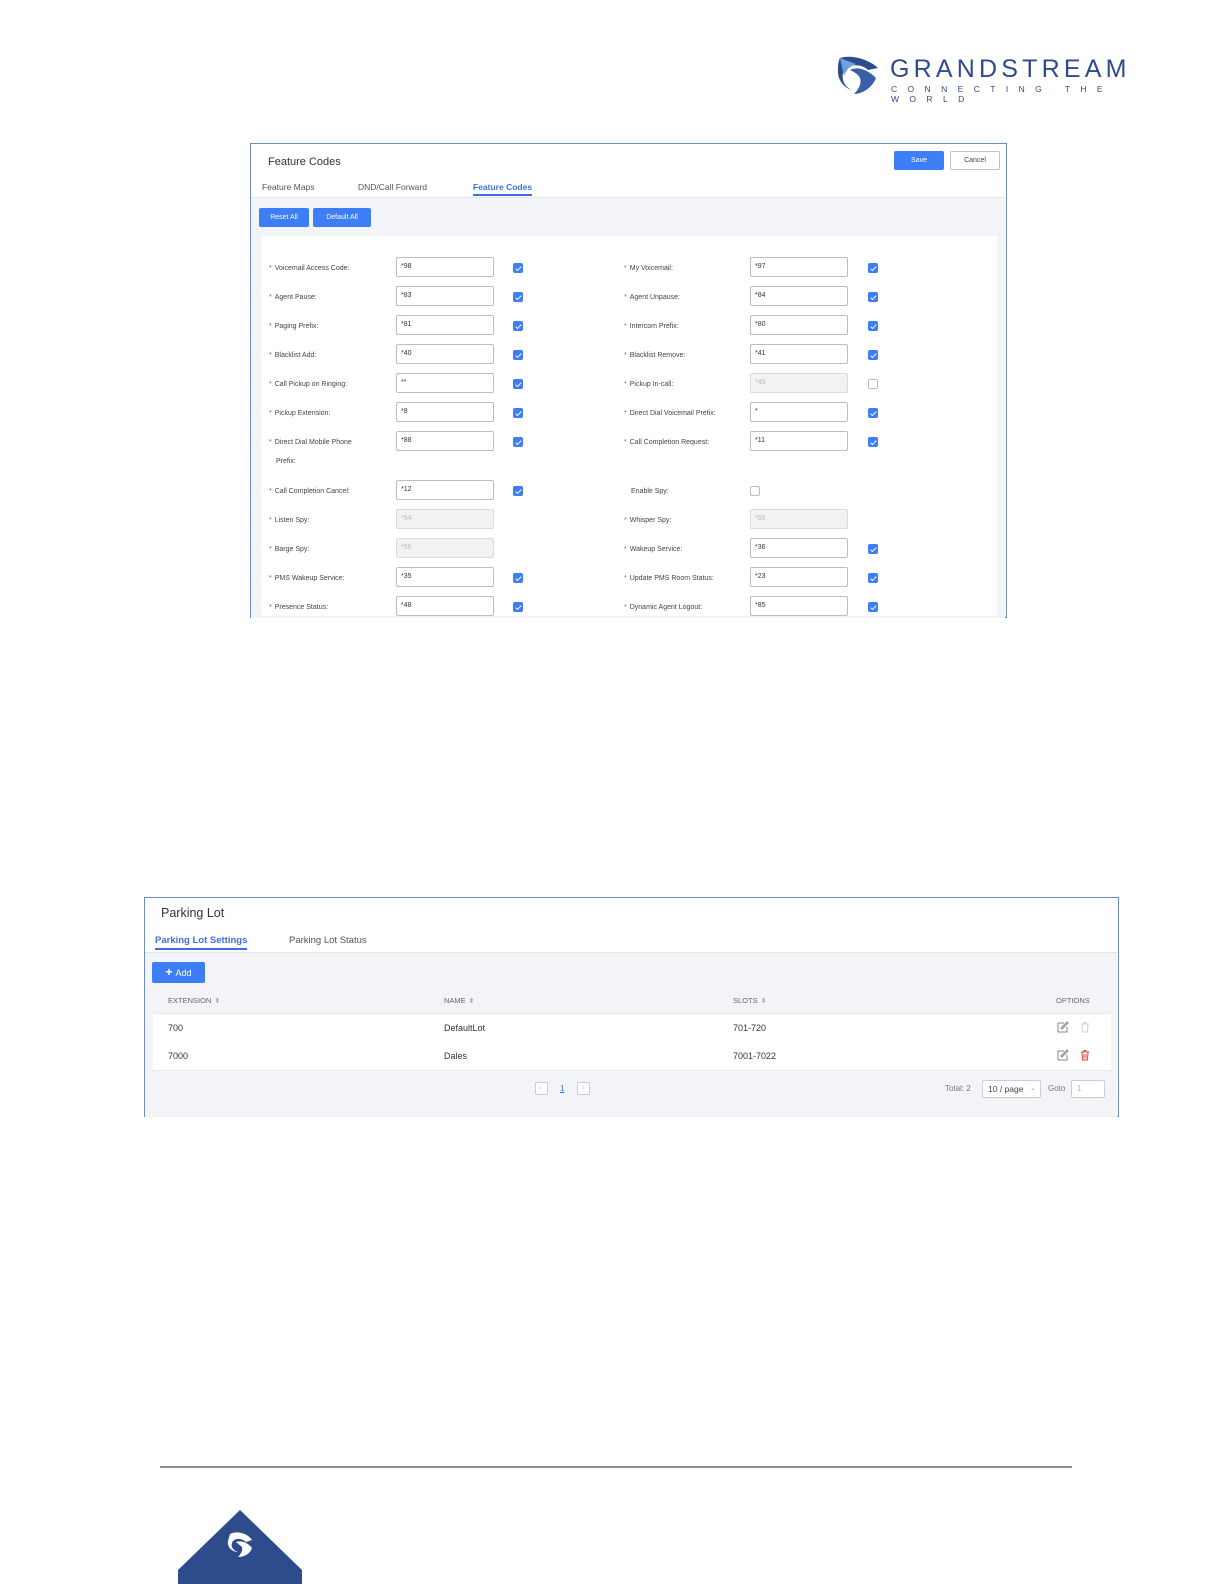 Image resolution: width=1224 pixels, height=1584 pixels. What do you see at coordinates (663, 607) in the screenshot?
I see `dynamic-agent-logout-label: * Dynamic Agent Logout:` at bounding box center [663, 607].